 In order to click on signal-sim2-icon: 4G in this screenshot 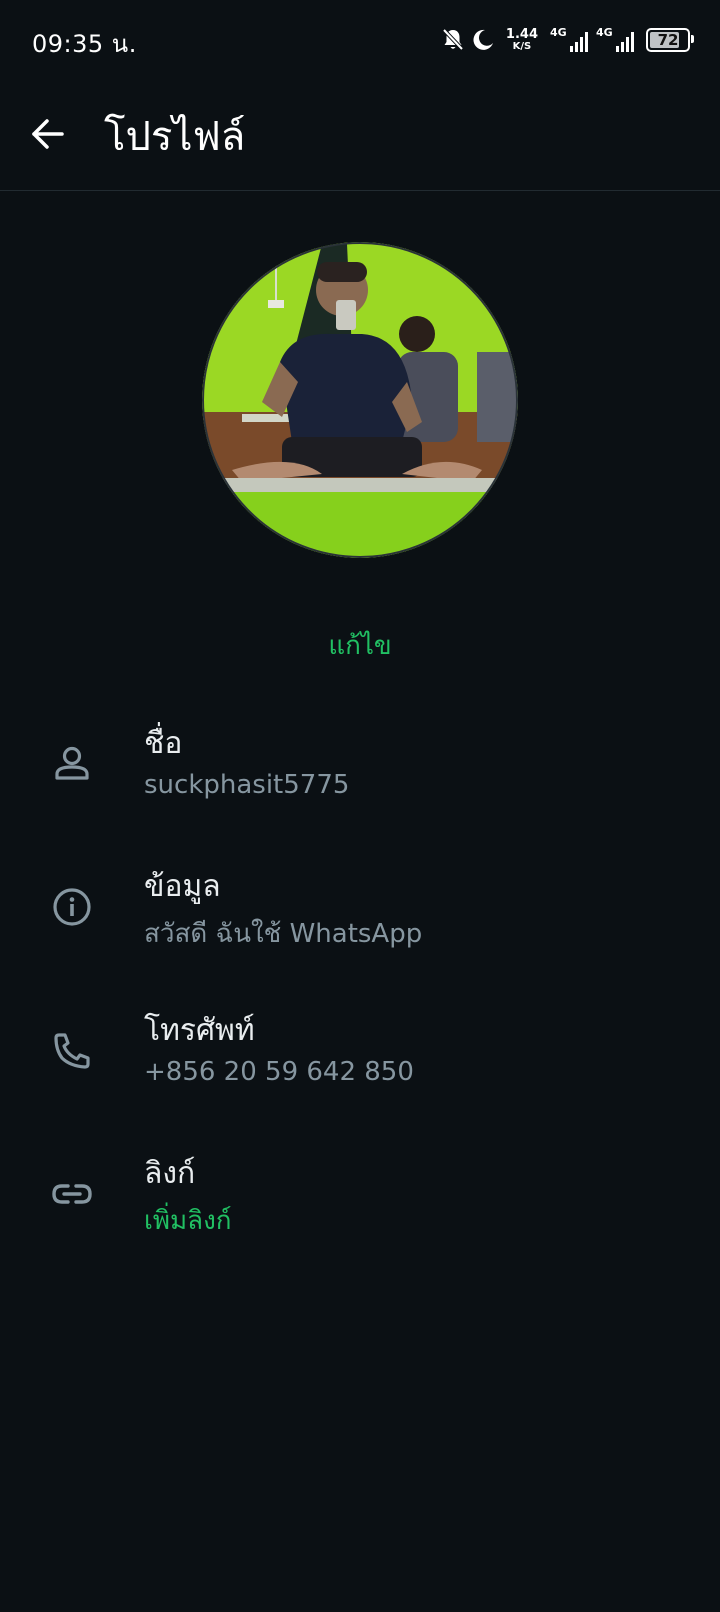, I will do `click(615, 39)`.